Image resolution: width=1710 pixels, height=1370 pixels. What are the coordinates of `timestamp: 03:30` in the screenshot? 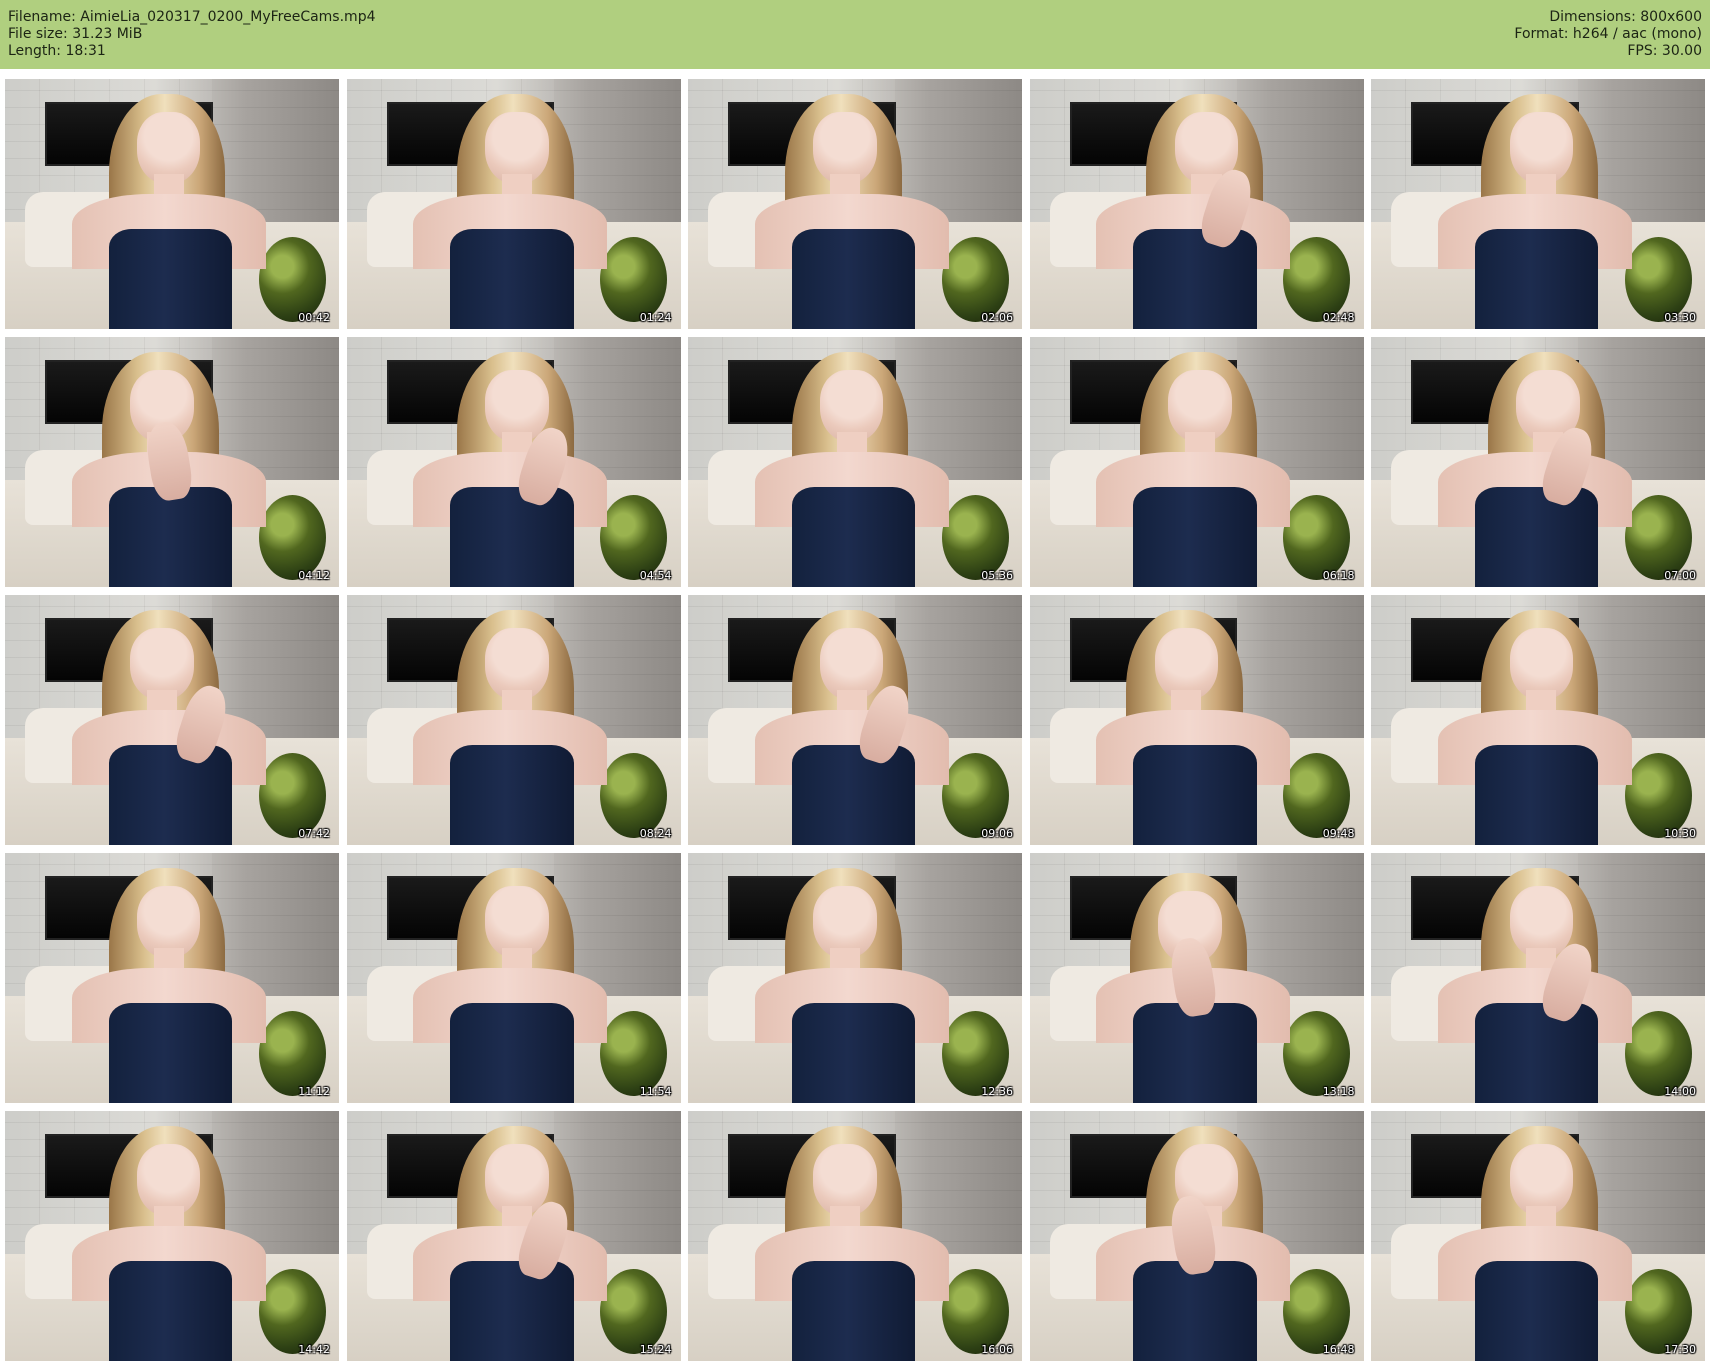 It's located at (1680, 317).